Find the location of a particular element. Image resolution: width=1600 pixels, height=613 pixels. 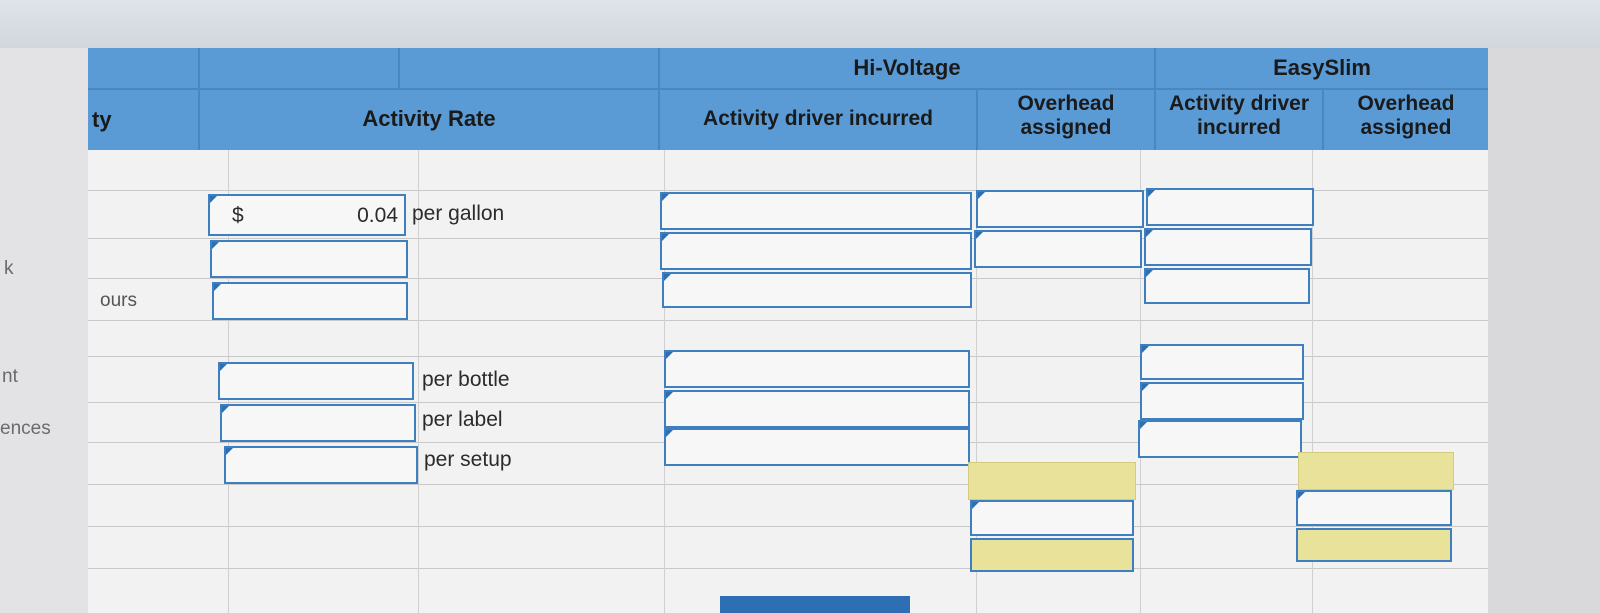

header-easyslim: EasySlim is located at coordinates (1322, 67).